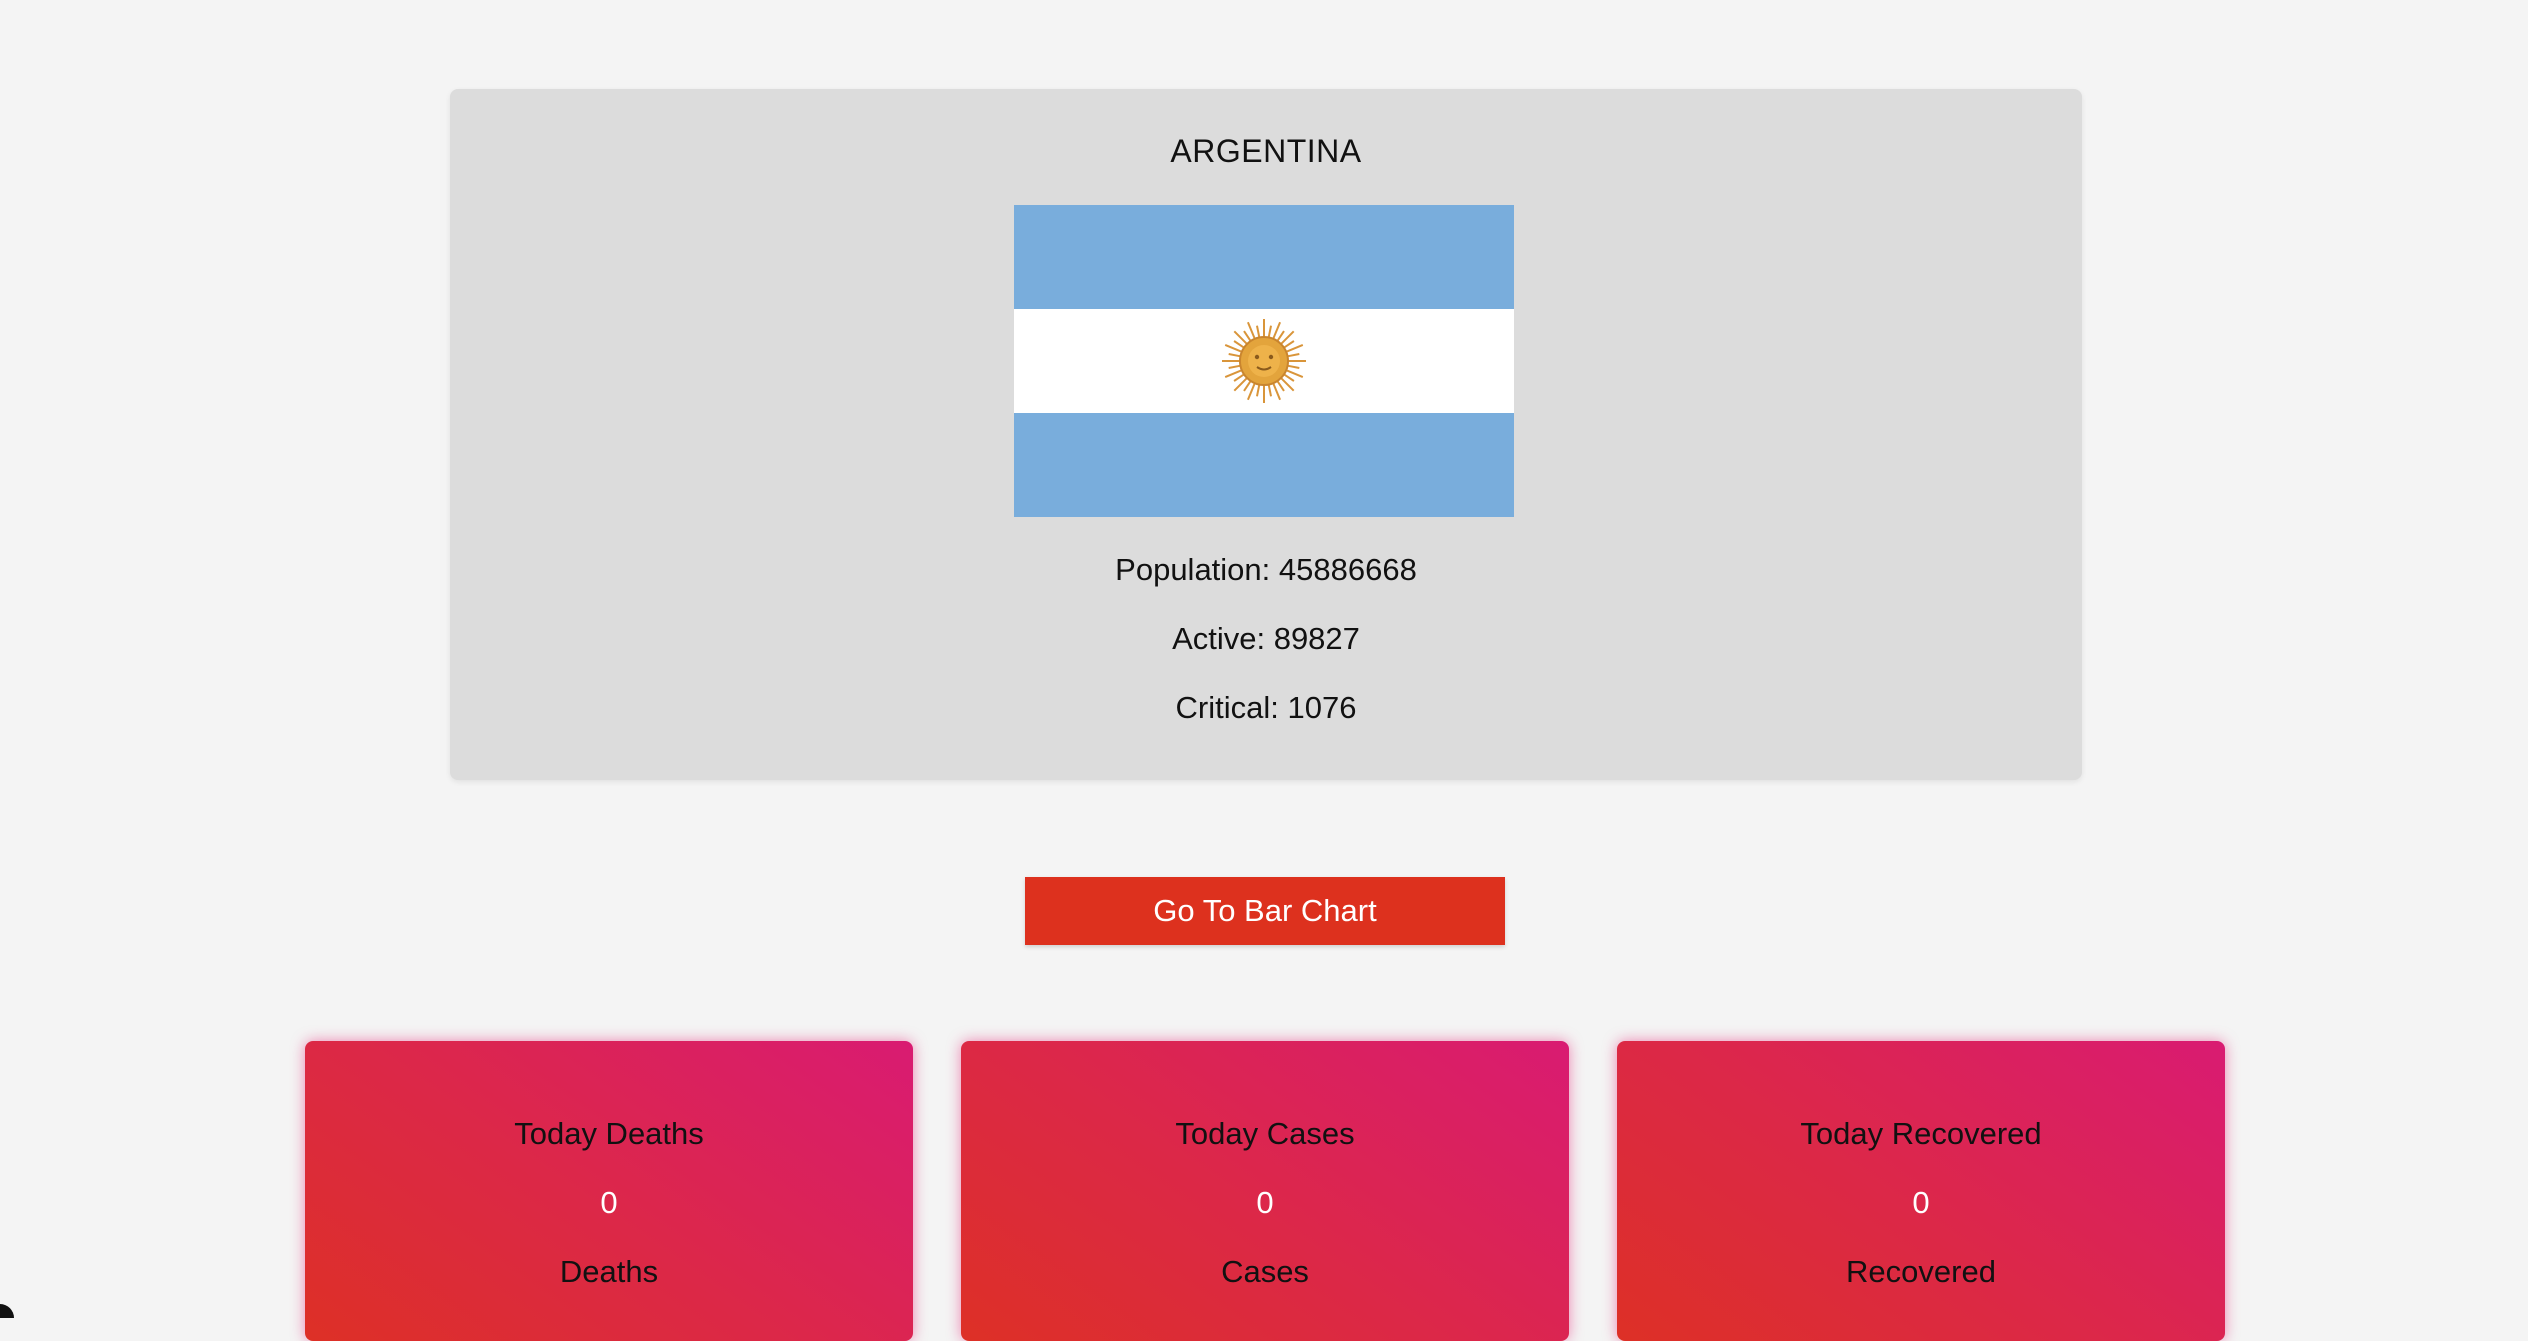  I want to click on tile-unit: Cases, so click(1265, 1271).